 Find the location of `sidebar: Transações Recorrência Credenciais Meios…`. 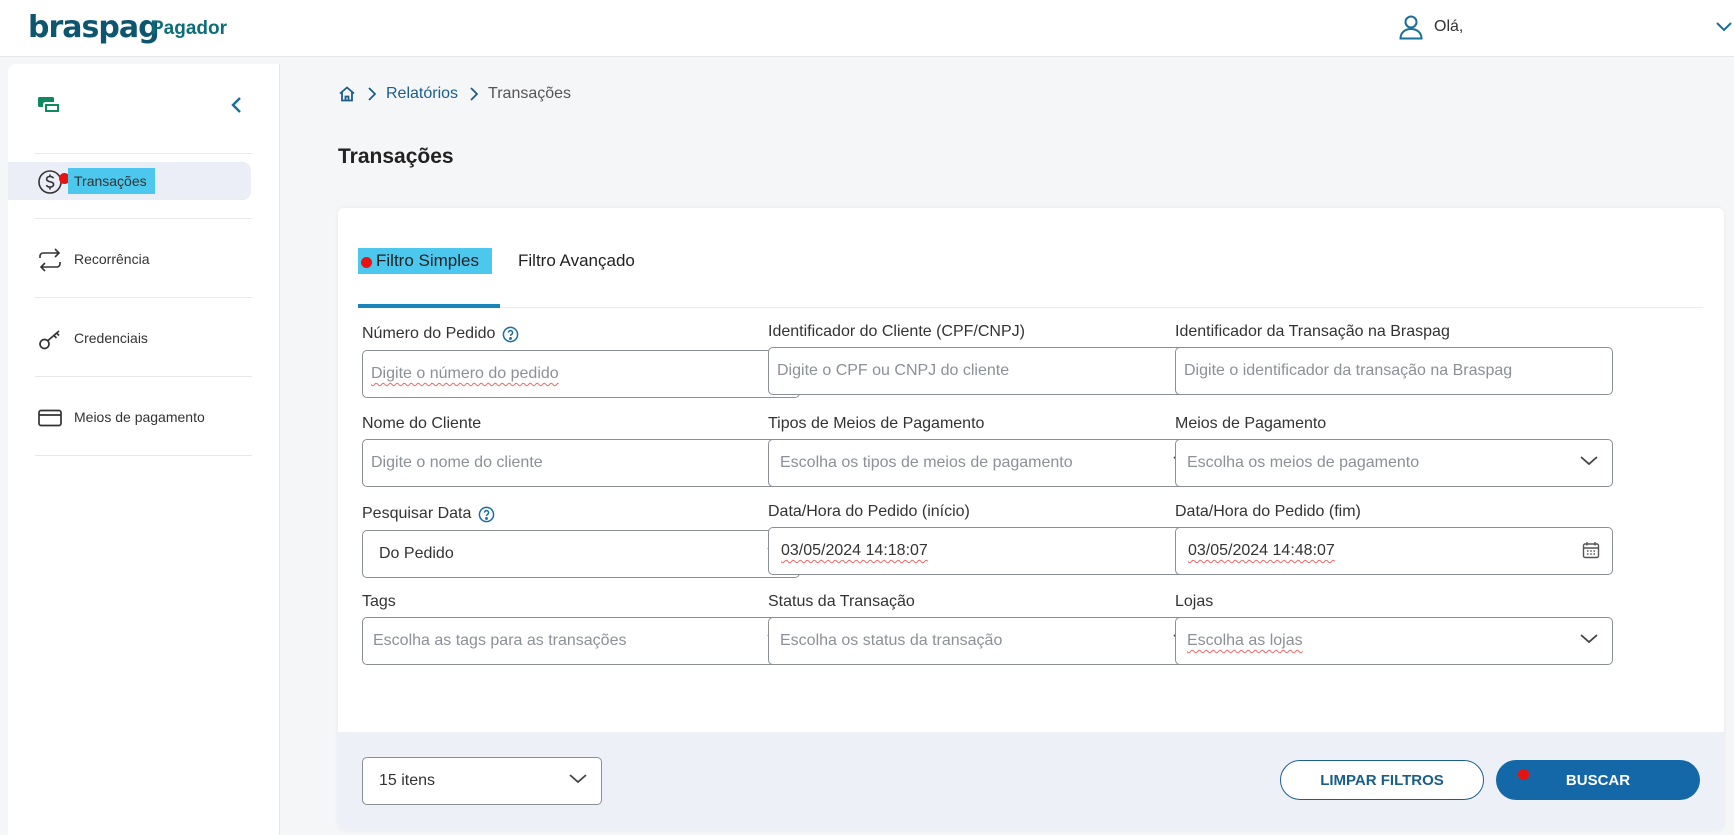

sidebar: Transações Recorrência Credenciais Meios… is located at coordinates (144, 449).